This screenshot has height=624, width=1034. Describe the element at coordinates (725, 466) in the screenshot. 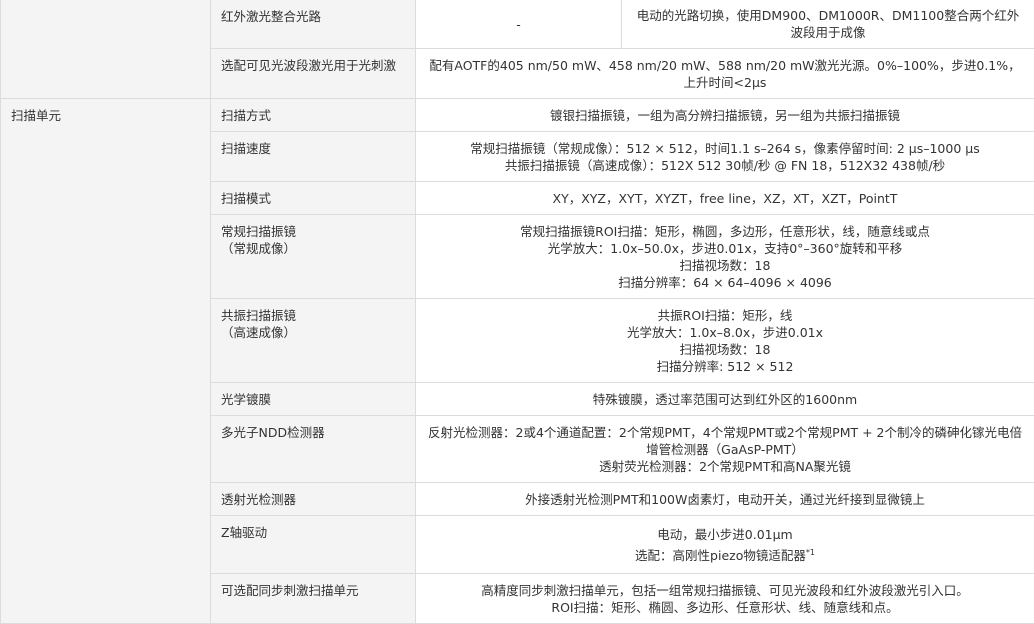

I see `ndd-value-line: 透射荧光检测器：2个常规PMT和高NA聚光镜` at that location.